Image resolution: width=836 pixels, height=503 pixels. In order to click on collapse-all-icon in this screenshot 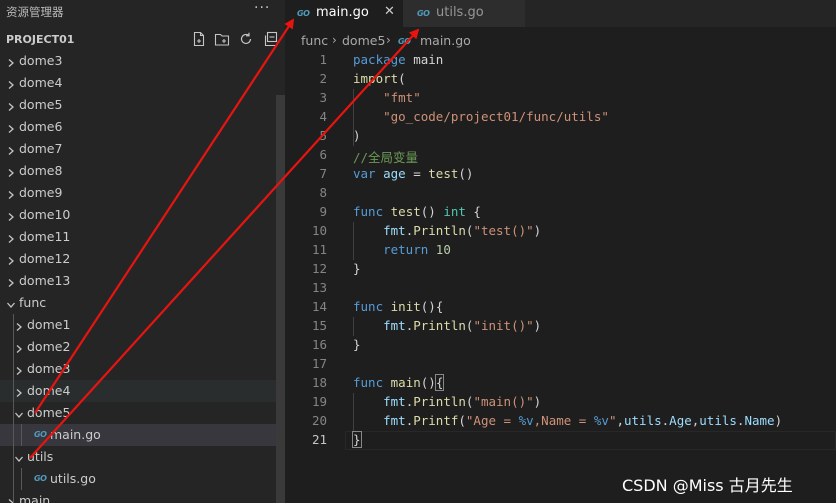, I will do `click(271, 40)`.